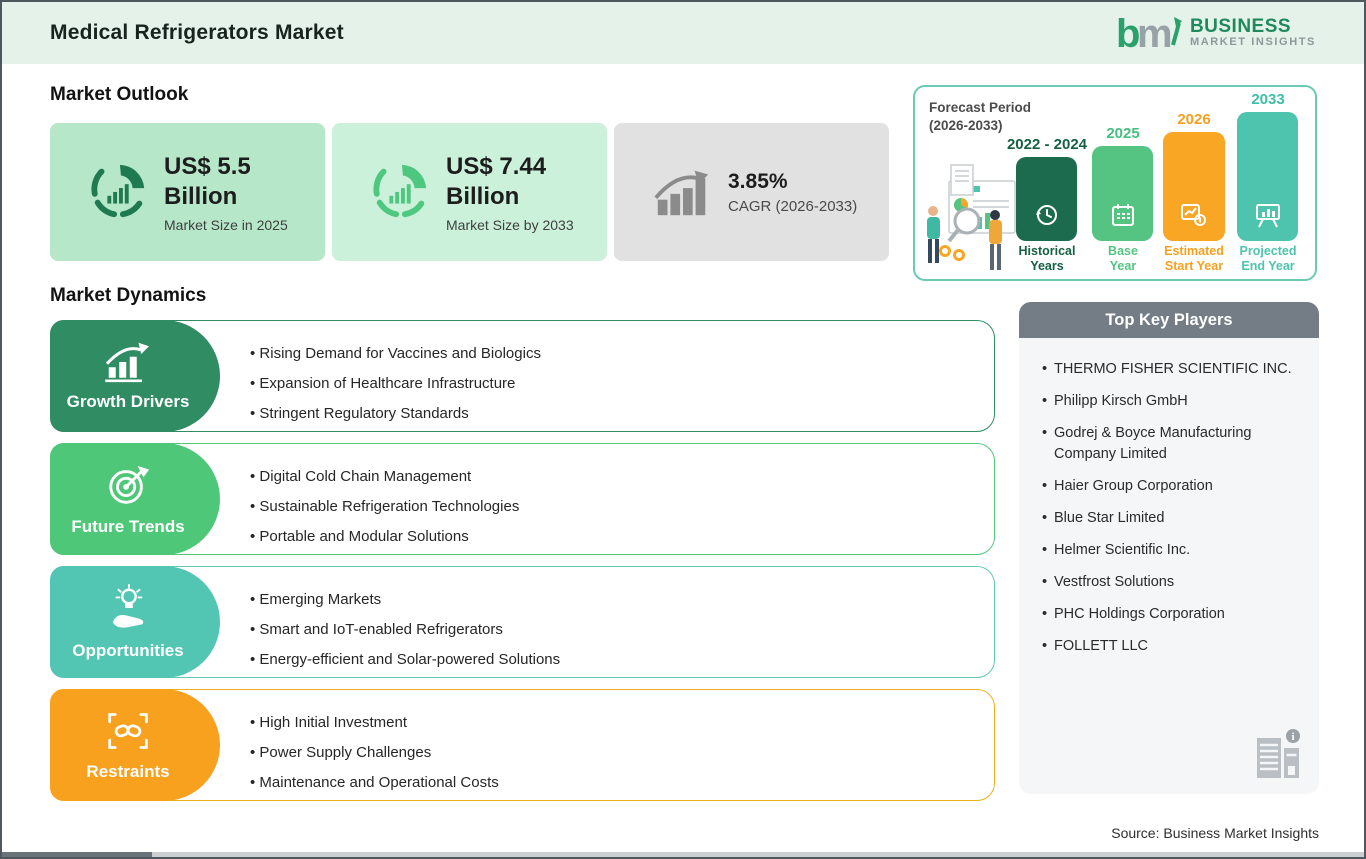 The width and height of the screenshot is (1366, 859). I want to click on growth-bars-icon, so click(127, 362).